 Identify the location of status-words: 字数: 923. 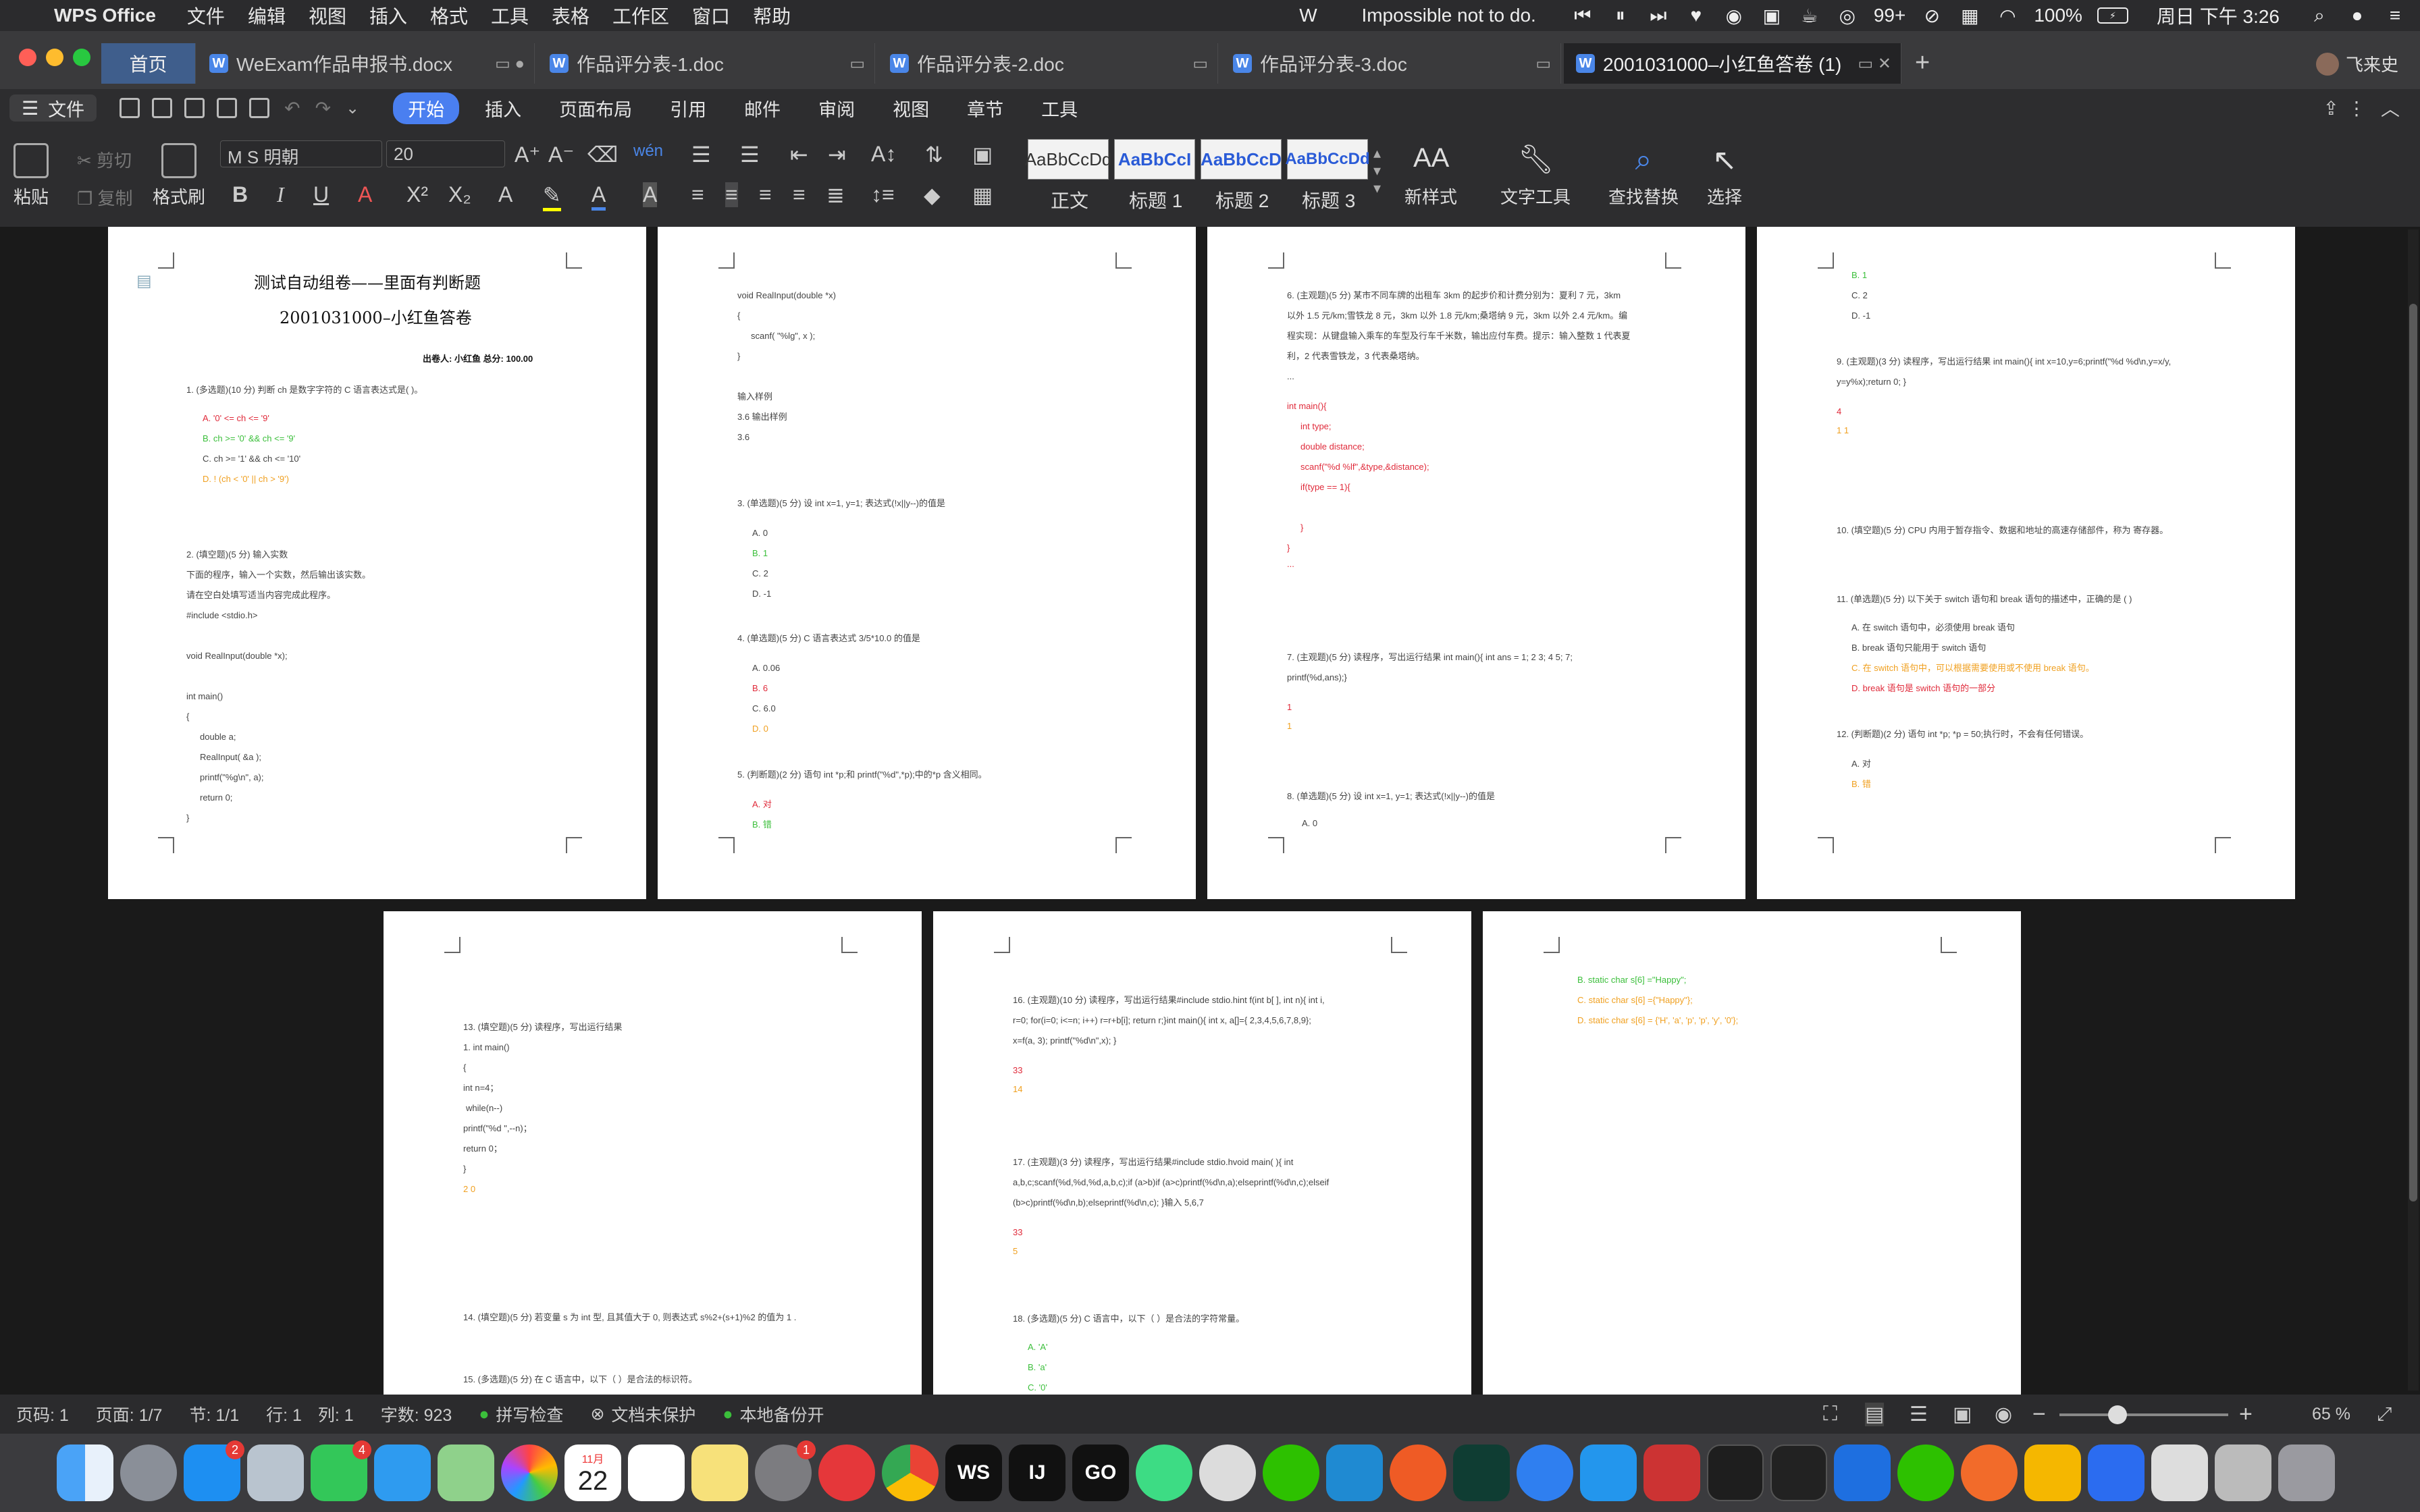
(416, 1414).